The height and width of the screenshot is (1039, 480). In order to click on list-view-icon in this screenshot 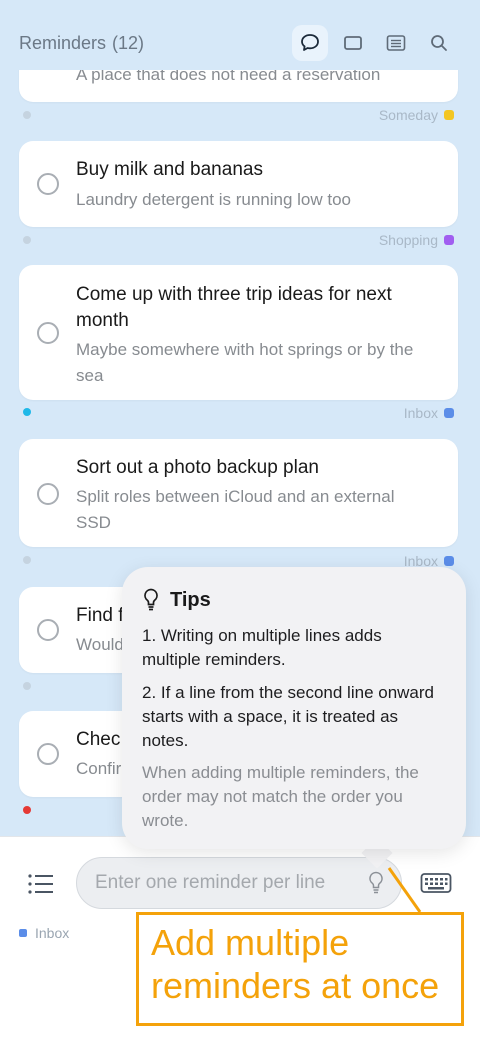, I will do `click(396, 43)`.